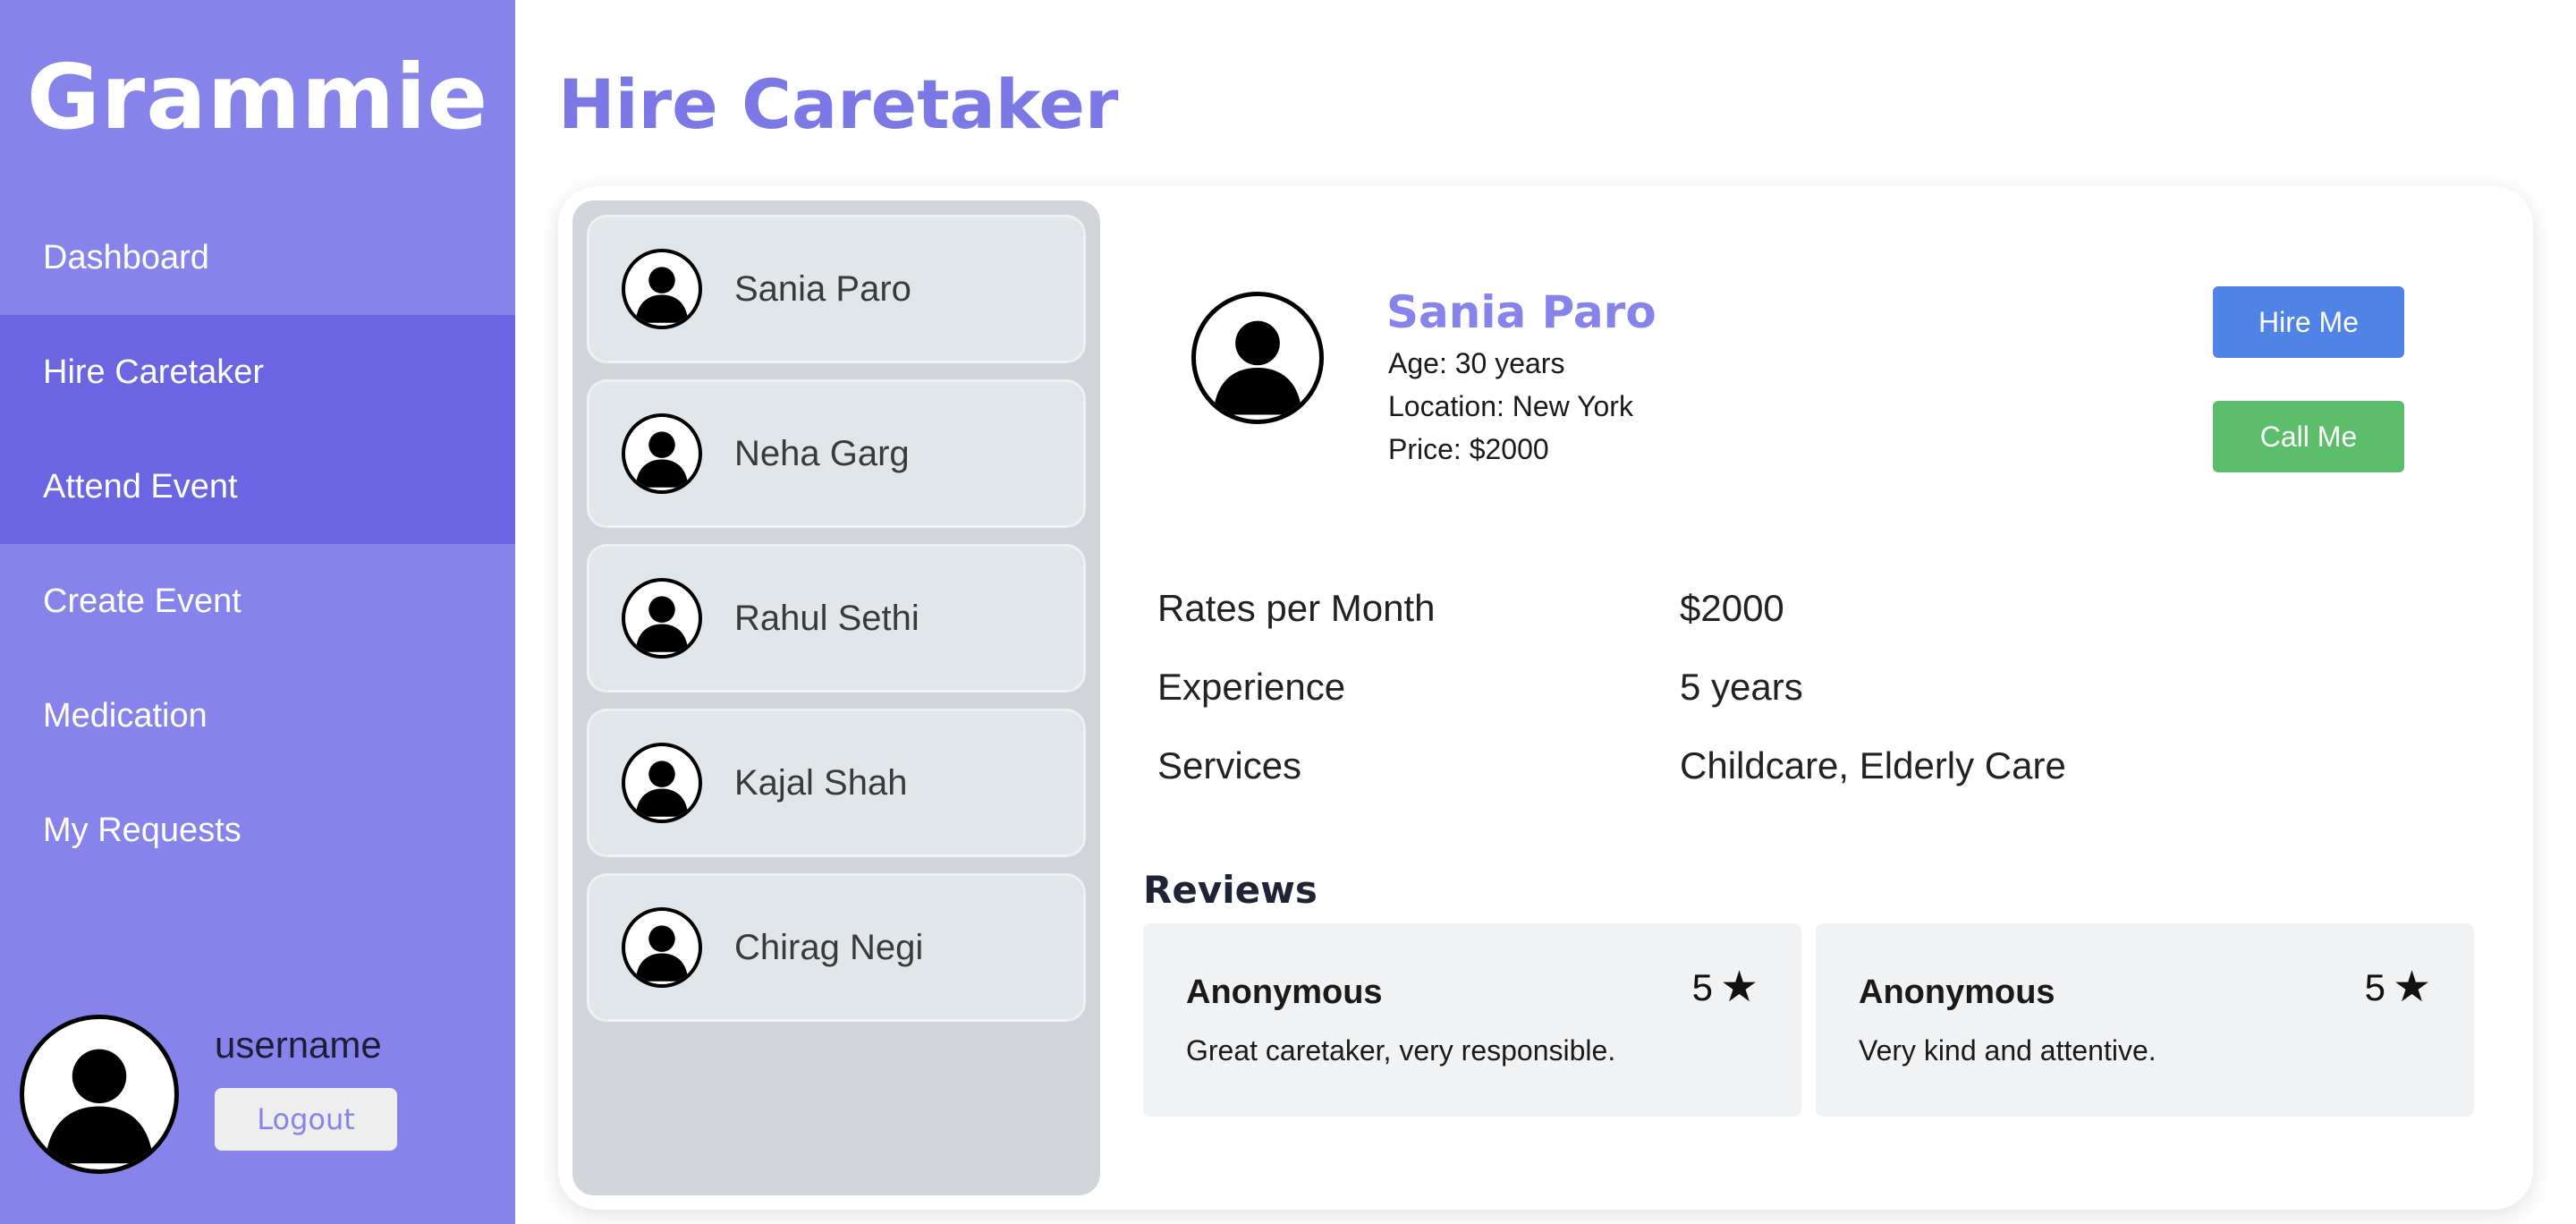 This screenshot has width=2576, height=1224. Describe the element at coordinates (257, 372) in the screenshot. I see `sidebar-item-hire-caretaker: Hire Caretaker` at that location.